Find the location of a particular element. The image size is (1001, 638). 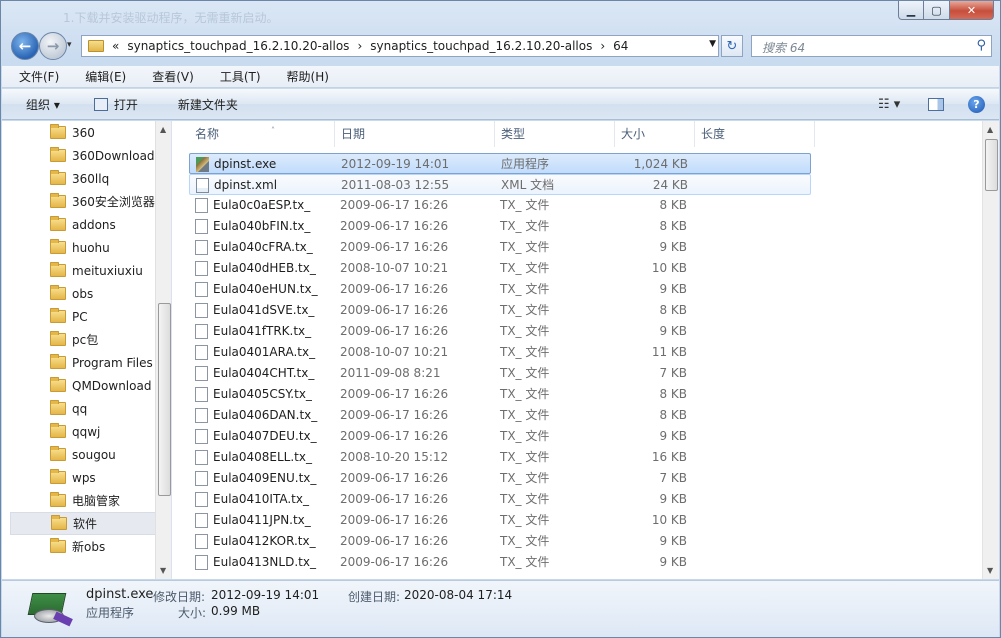

file-list-scrollbar: ▲ ▼ is located at coordinates (990, 350).